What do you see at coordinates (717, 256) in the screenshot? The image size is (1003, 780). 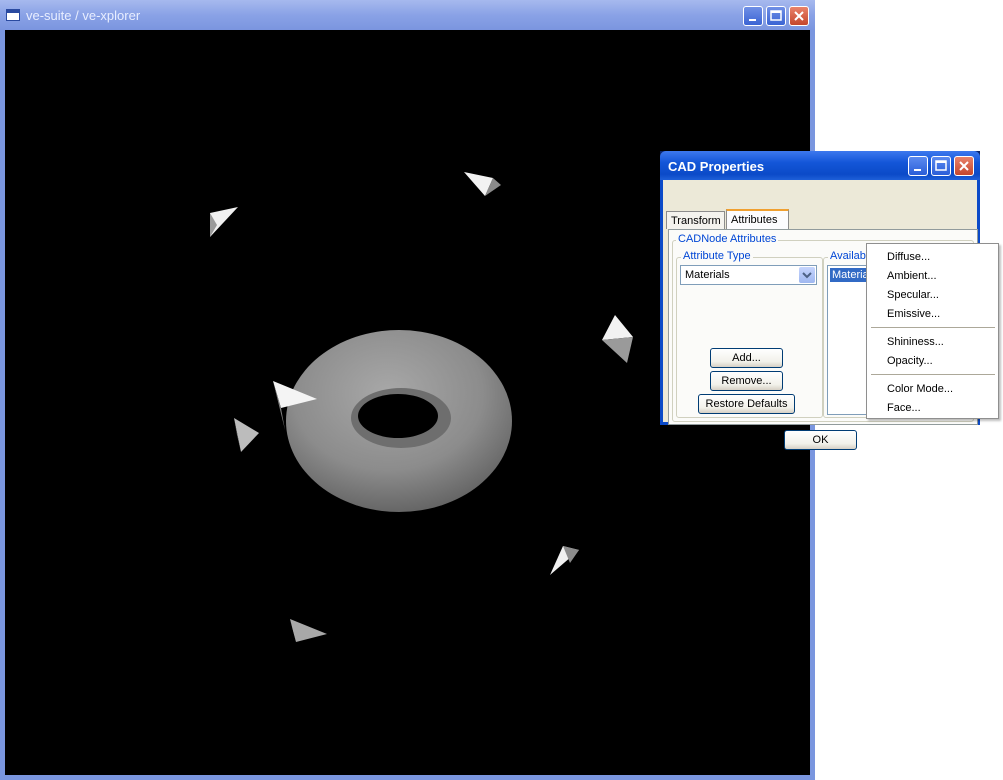 I see `attribute-type-label: Attribute Type` at bounding box center [717, 256].